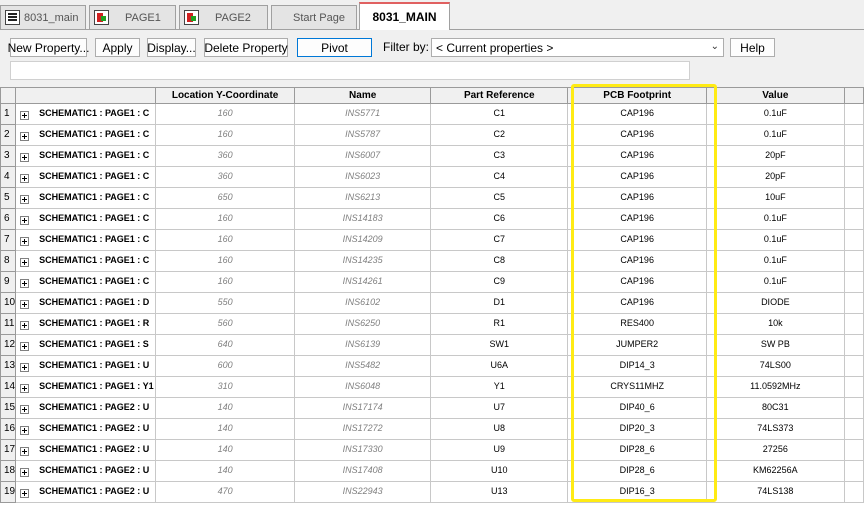 The image size is (864, 518). What do you see at coordinates (363, 450) in the screenshot?
I see `name-cell: INS17330` at bounding box center [363, 450].